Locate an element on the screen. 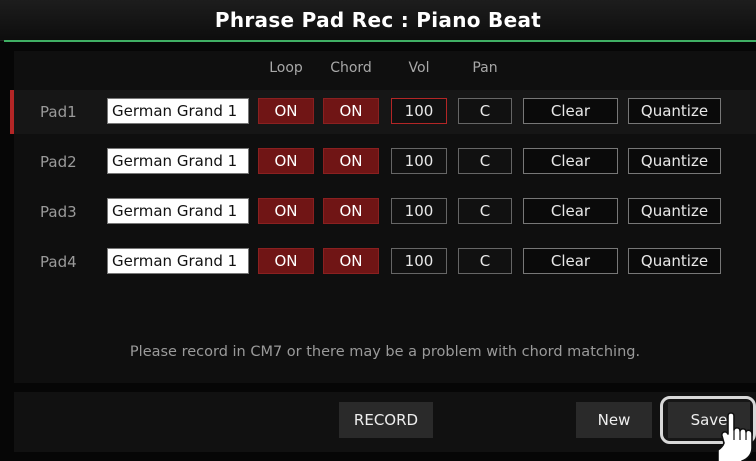 This screenshot has height=461, width=756. pad-label: Pad2 is located at coordinates (58, 162).